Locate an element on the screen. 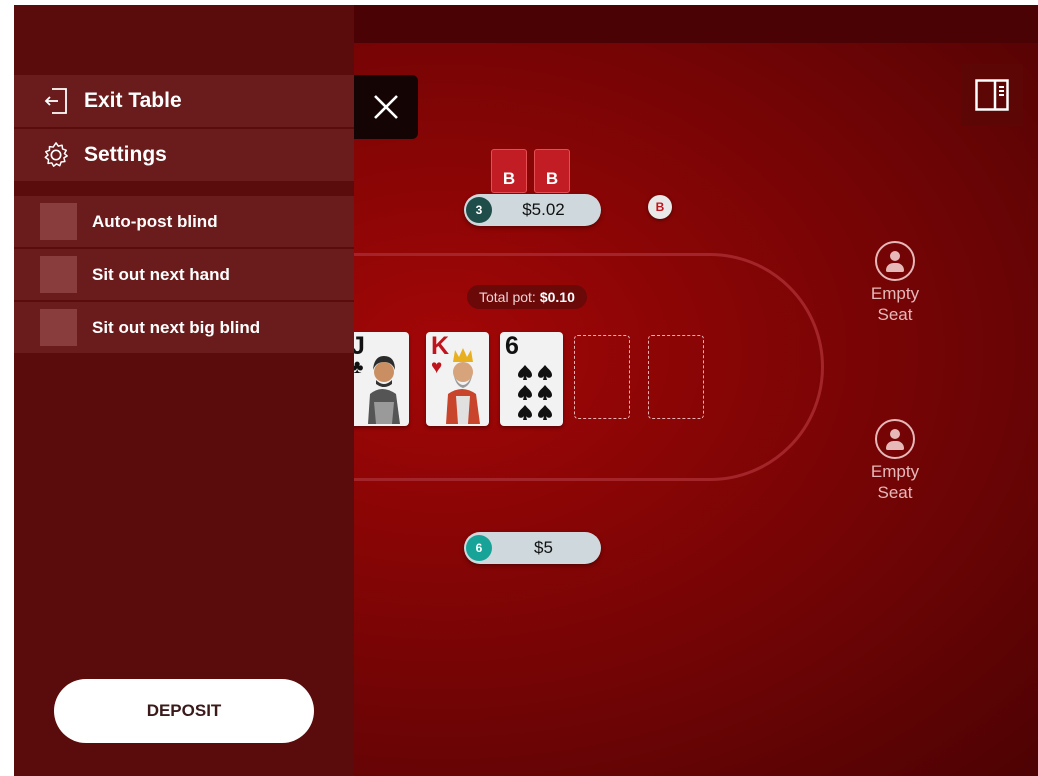 Image resolution: width=1038 pixels, height=776 pixels. sit-out-next-big-blind-option: Sit out next big blind is located at coordinates (184, 327).